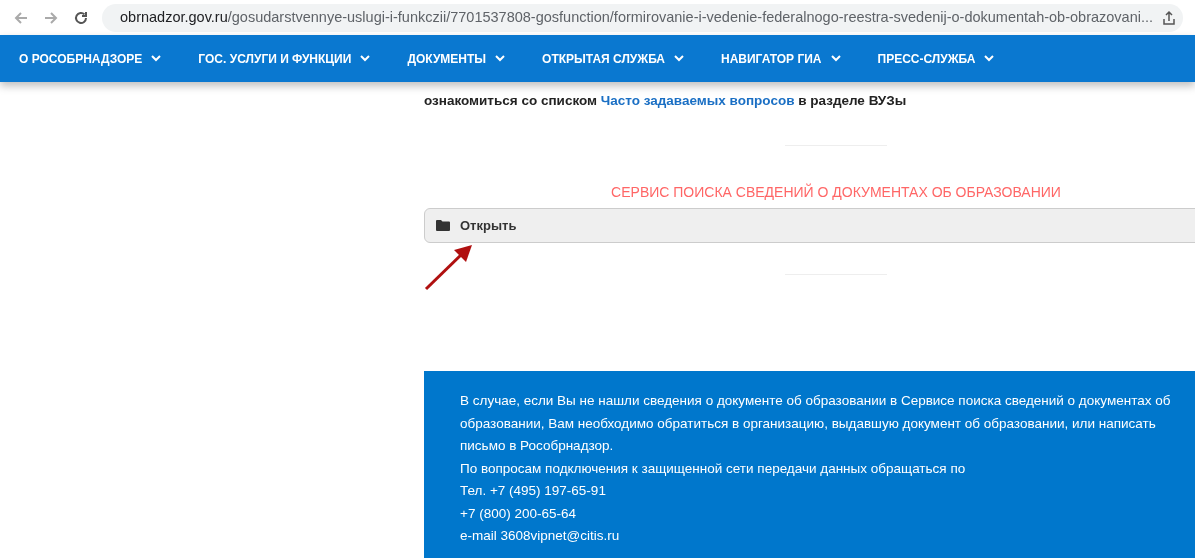 The width and height of the screenshot is (1195, 558). Describe the element at coordinates (284, 58) in the screenshot. I see `nav-item: ГОС. УСЛУГИ И ФУНКЦИИ` at that location.